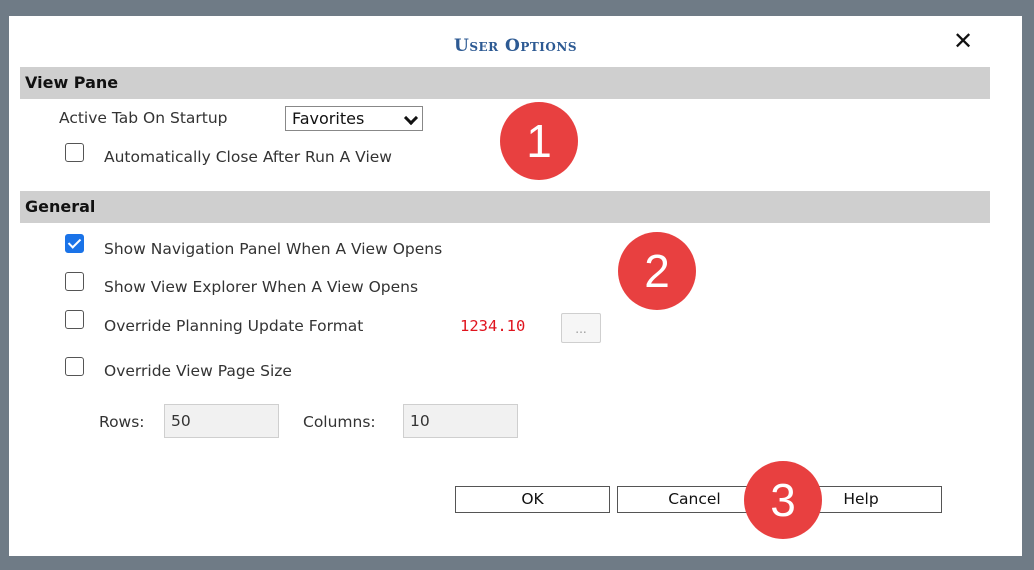 The width and height of the screenshot is (1034, 570). What do you see at coordinates (74, 319) in the screenshot?
I see `override-planning-checkbox` at bounding box center [74, 319].